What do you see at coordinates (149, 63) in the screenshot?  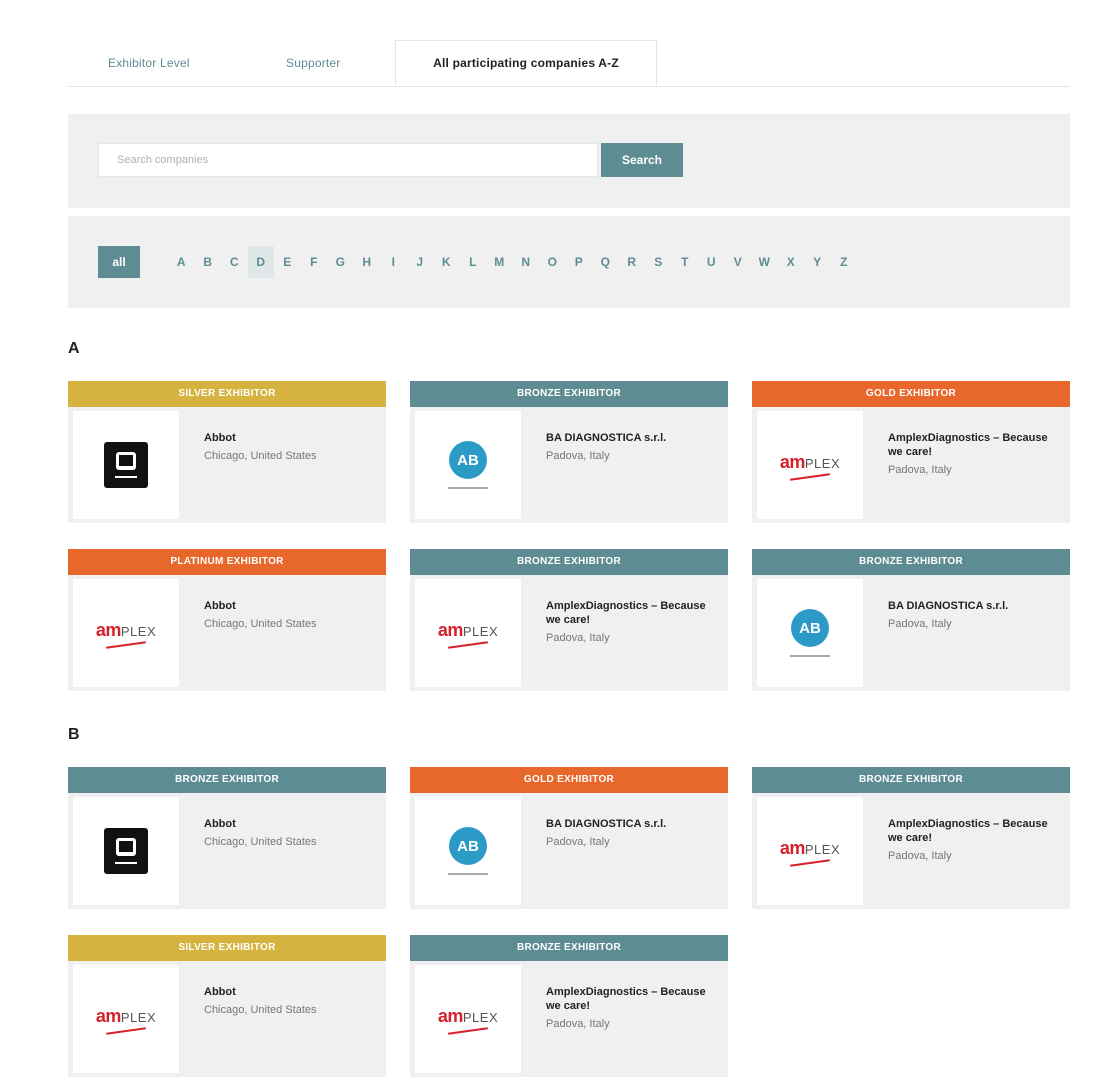 I see `tab-exhibitor-level: Exhibitor Level` at bounding box center [149, 63].